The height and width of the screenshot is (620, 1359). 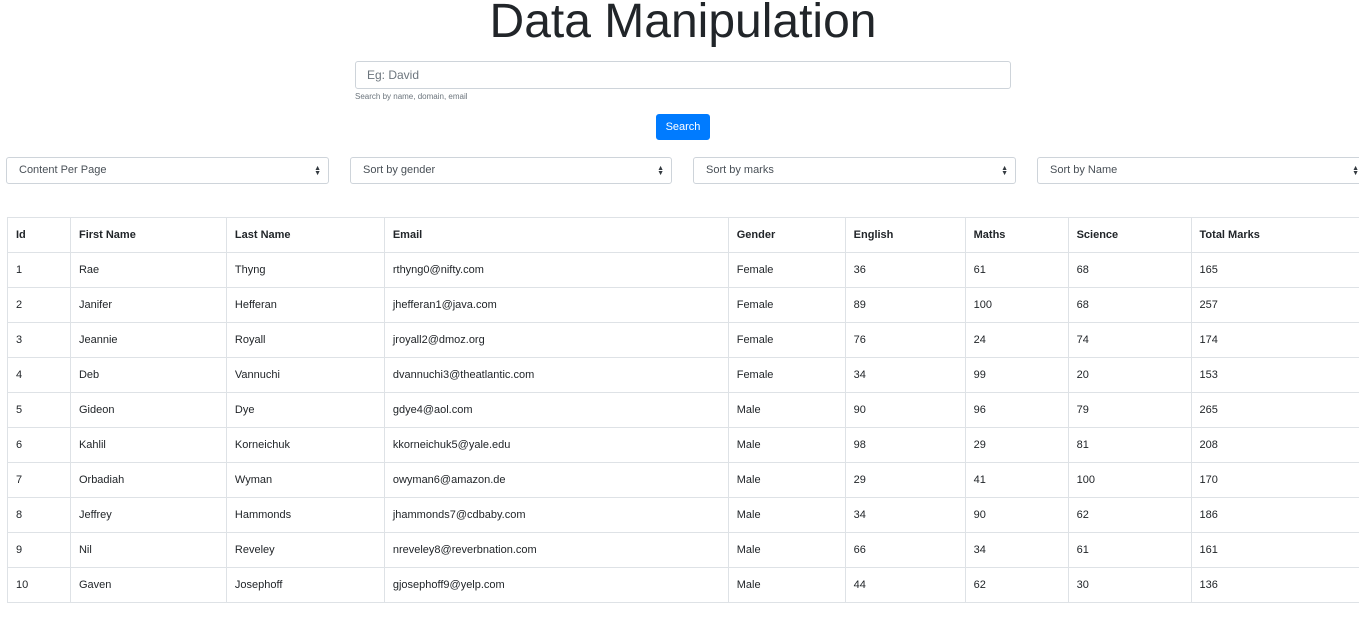 I want to click on cell-total-marks: 174, so click(x=1274, y=340).